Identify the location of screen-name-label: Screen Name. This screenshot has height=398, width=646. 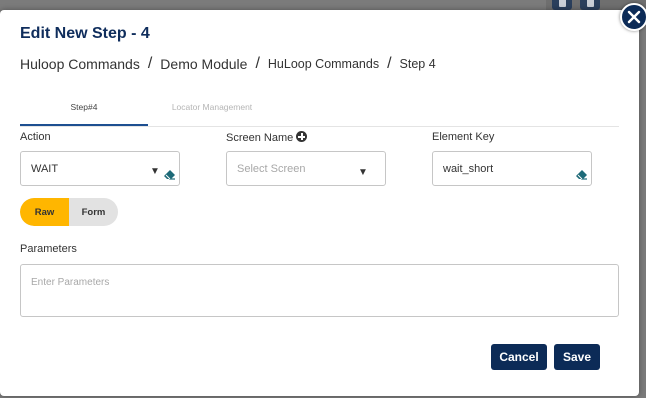
(267, 137).